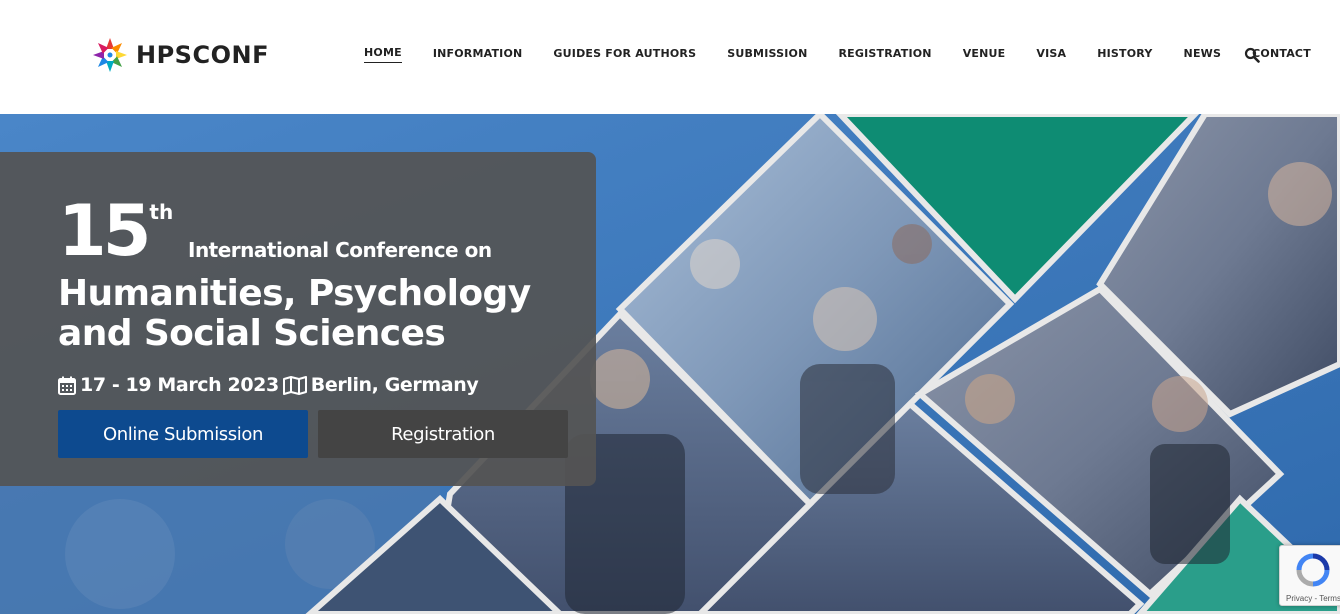 Image resolution: width=1340 pixels, height=614 pixels. I want to click on nav-item-visa: VISA, so click(1051, 55).